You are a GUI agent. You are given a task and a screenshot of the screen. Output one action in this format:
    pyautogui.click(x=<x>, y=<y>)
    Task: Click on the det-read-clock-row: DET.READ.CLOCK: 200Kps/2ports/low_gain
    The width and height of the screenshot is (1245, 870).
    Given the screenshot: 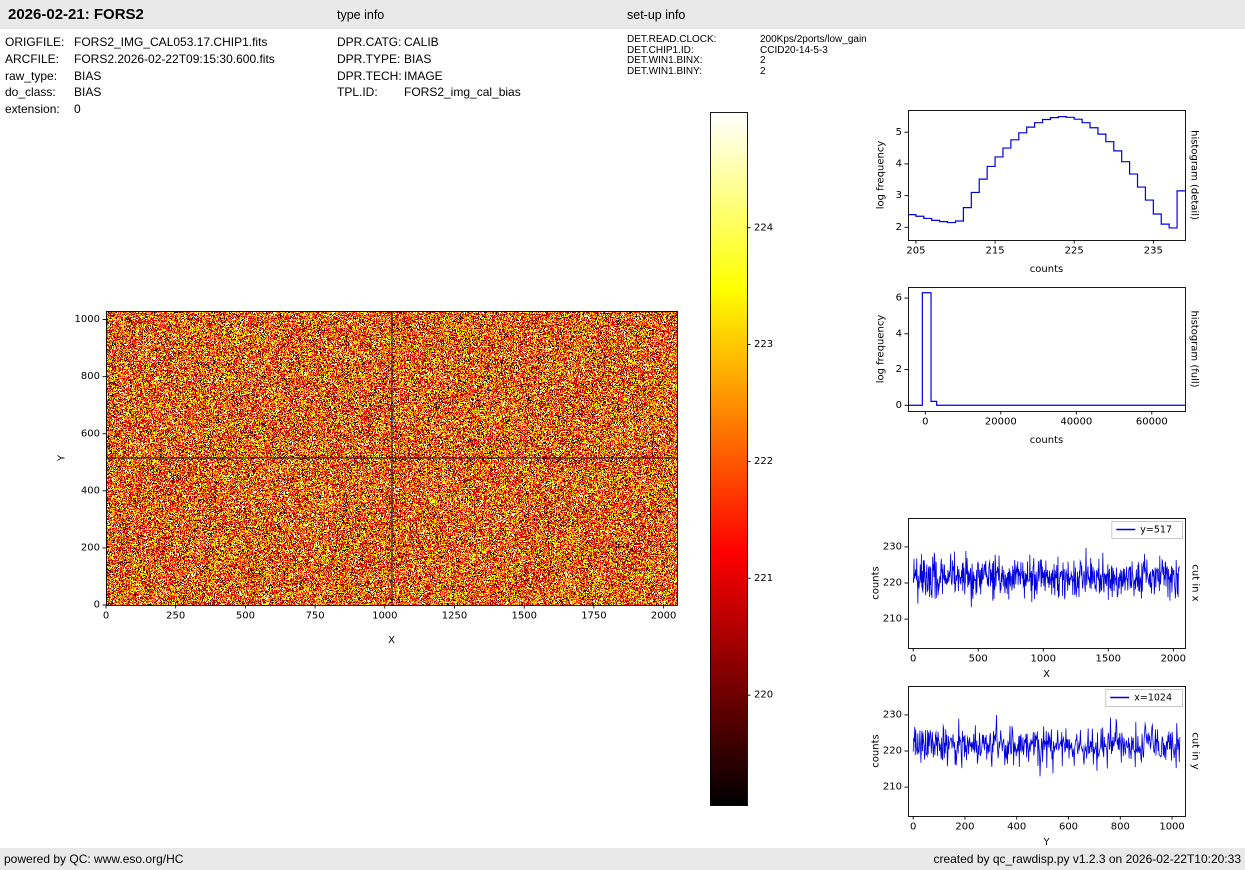 What is the action you would take?
    pyautogui.click(x=747, y=40)
    